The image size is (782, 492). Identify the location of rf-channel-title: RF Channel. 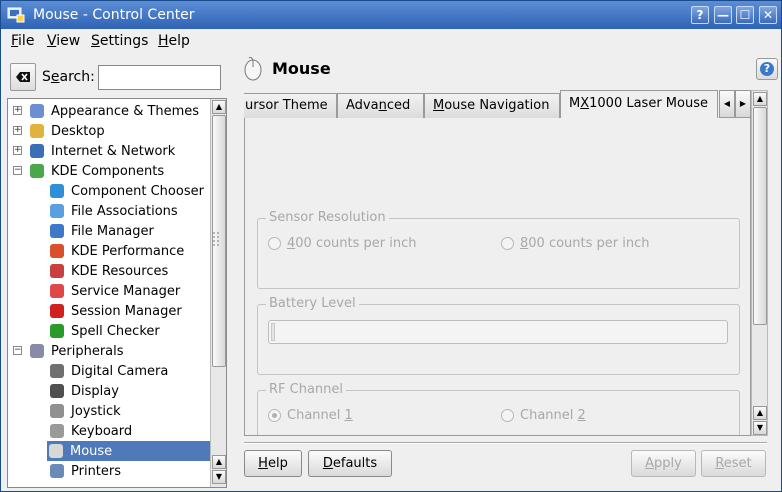
(306, 389).